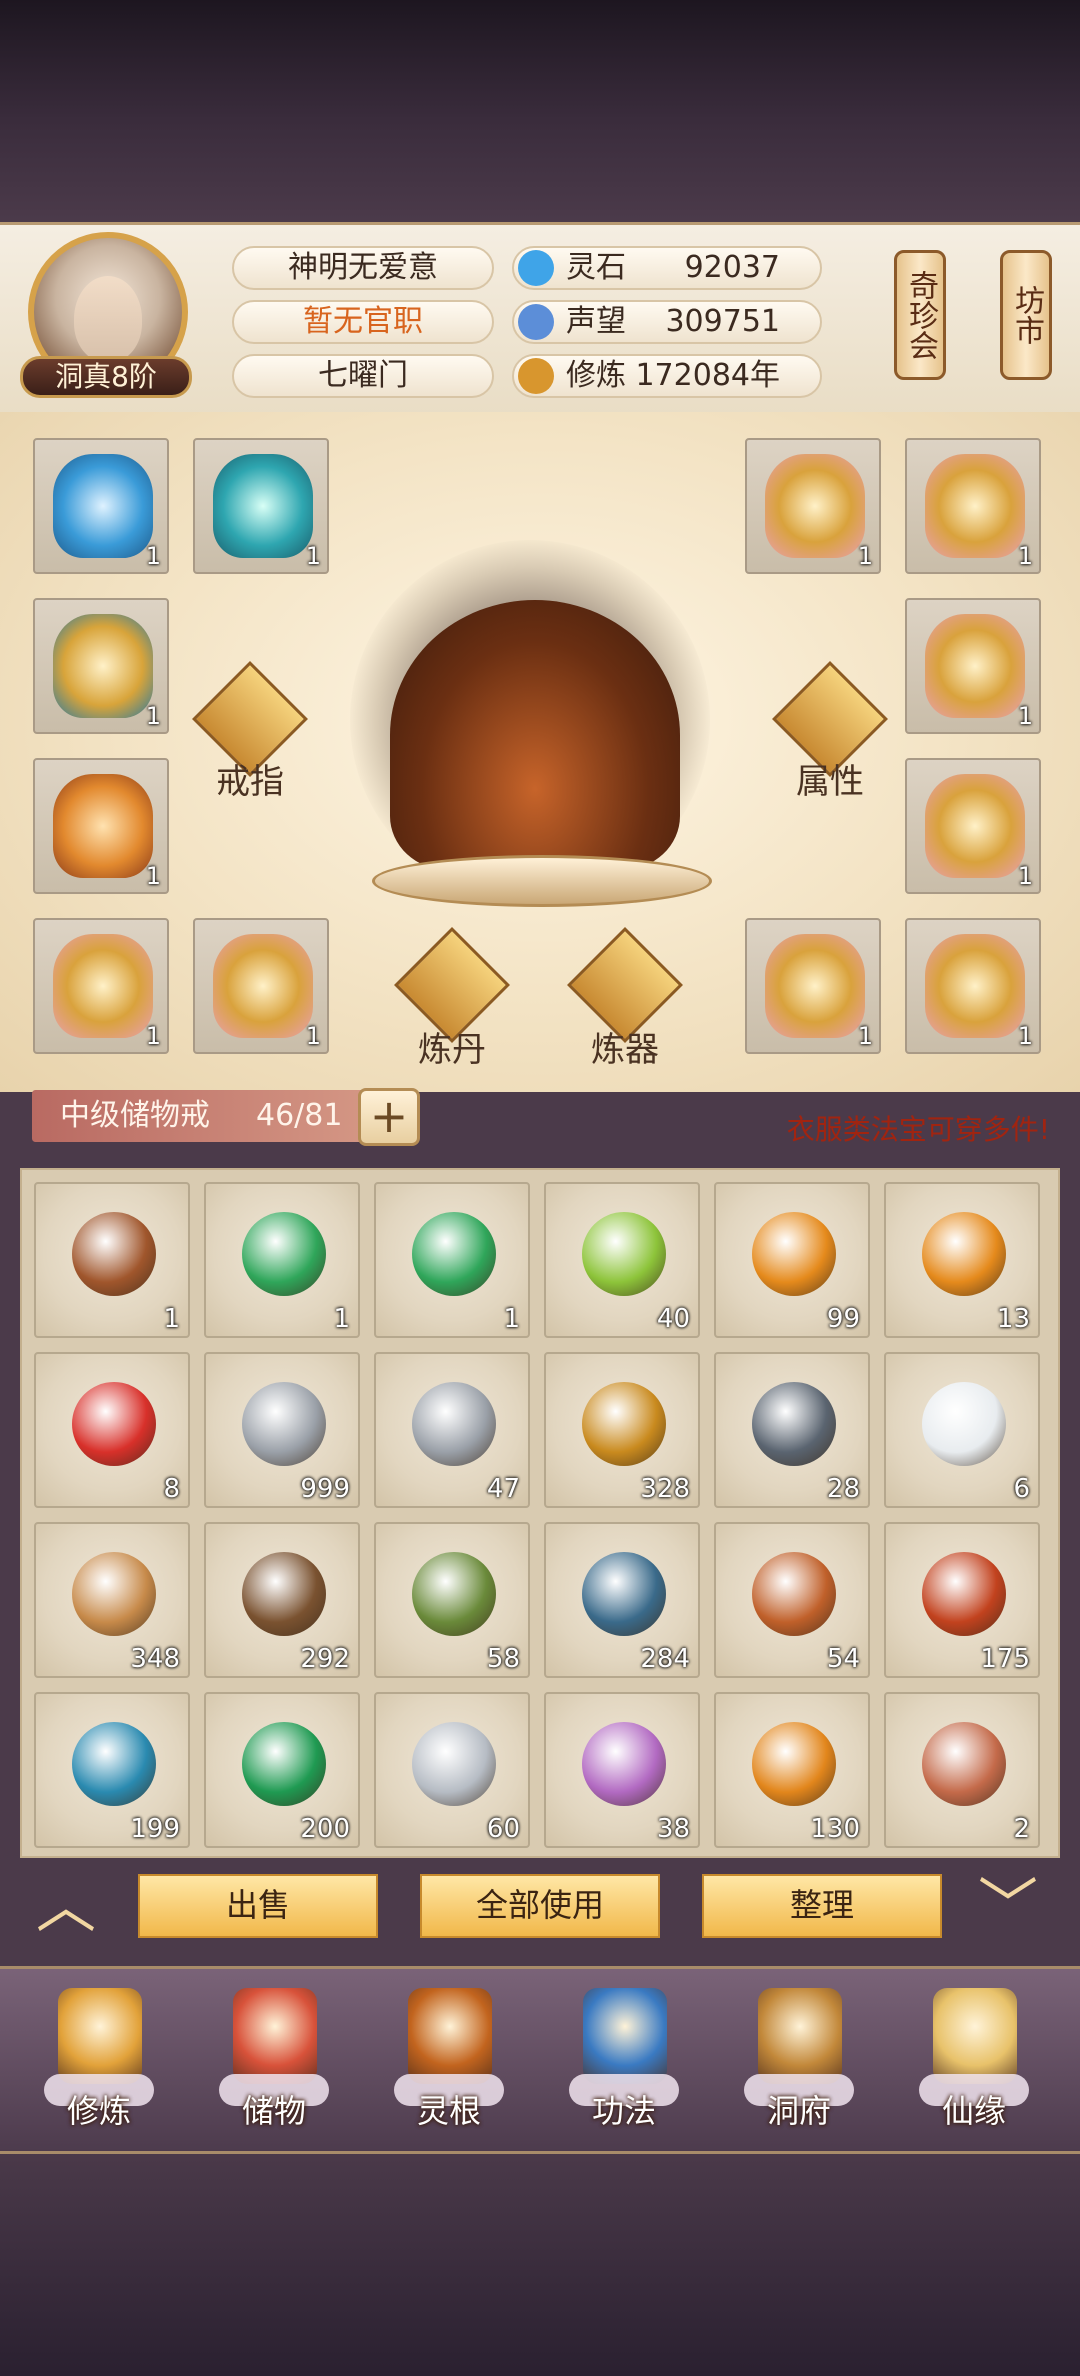 This screenshot has height=2376, width=1080. Describe the element at coordinates (325, 1489) in the screenshot. I see `item-count: 999` at that location.